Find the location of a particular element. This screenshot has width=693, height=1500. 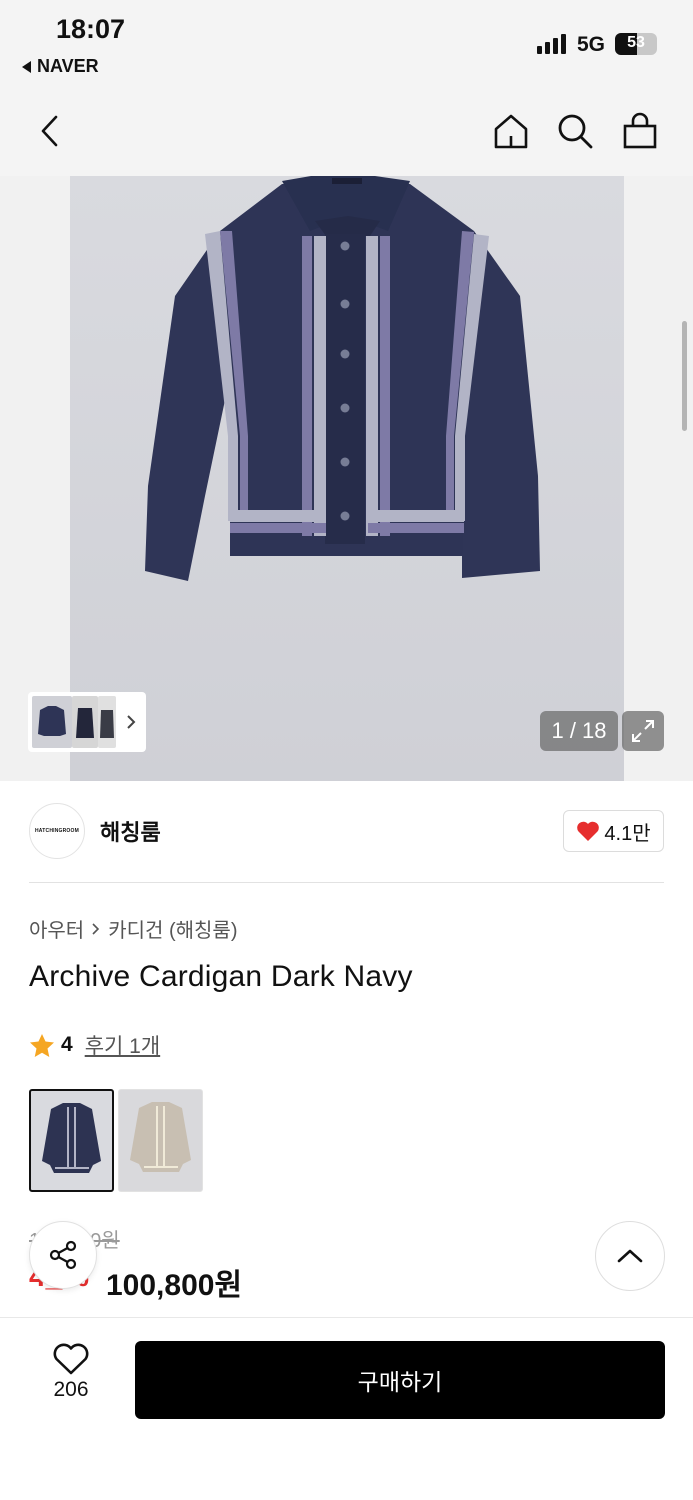

reviews-link: 후기 1개 is located at coordinates (122, 1045).